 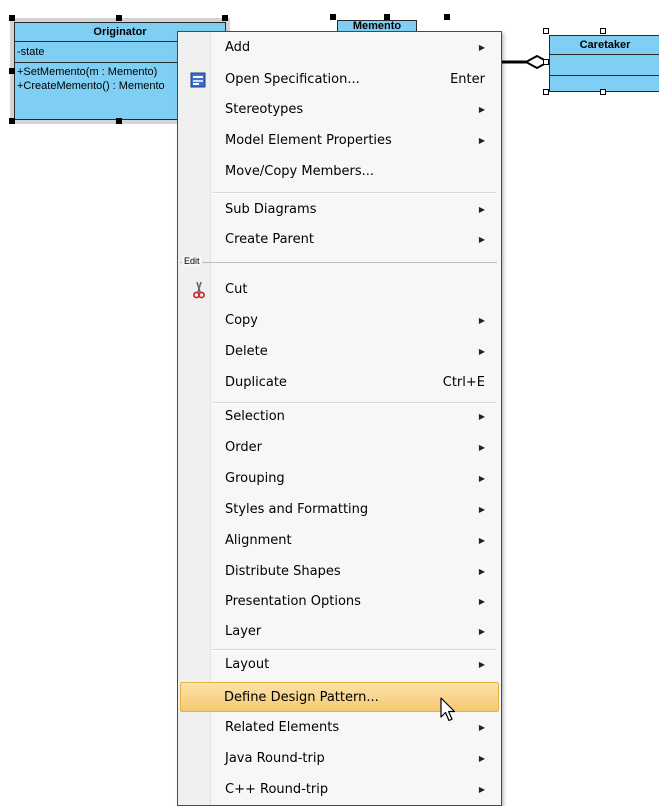 I want to click on scissors-icon, so click(x=199, y=290).